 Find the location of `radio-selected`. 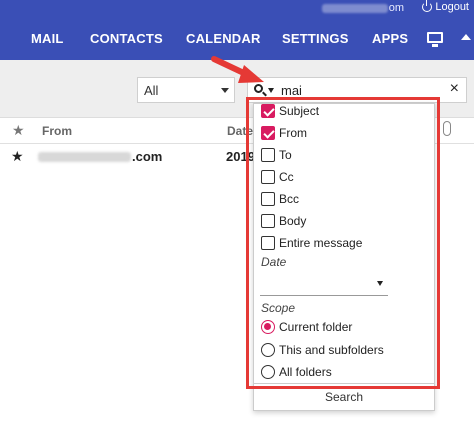

radio-selected is located at coordinates (268, 327).